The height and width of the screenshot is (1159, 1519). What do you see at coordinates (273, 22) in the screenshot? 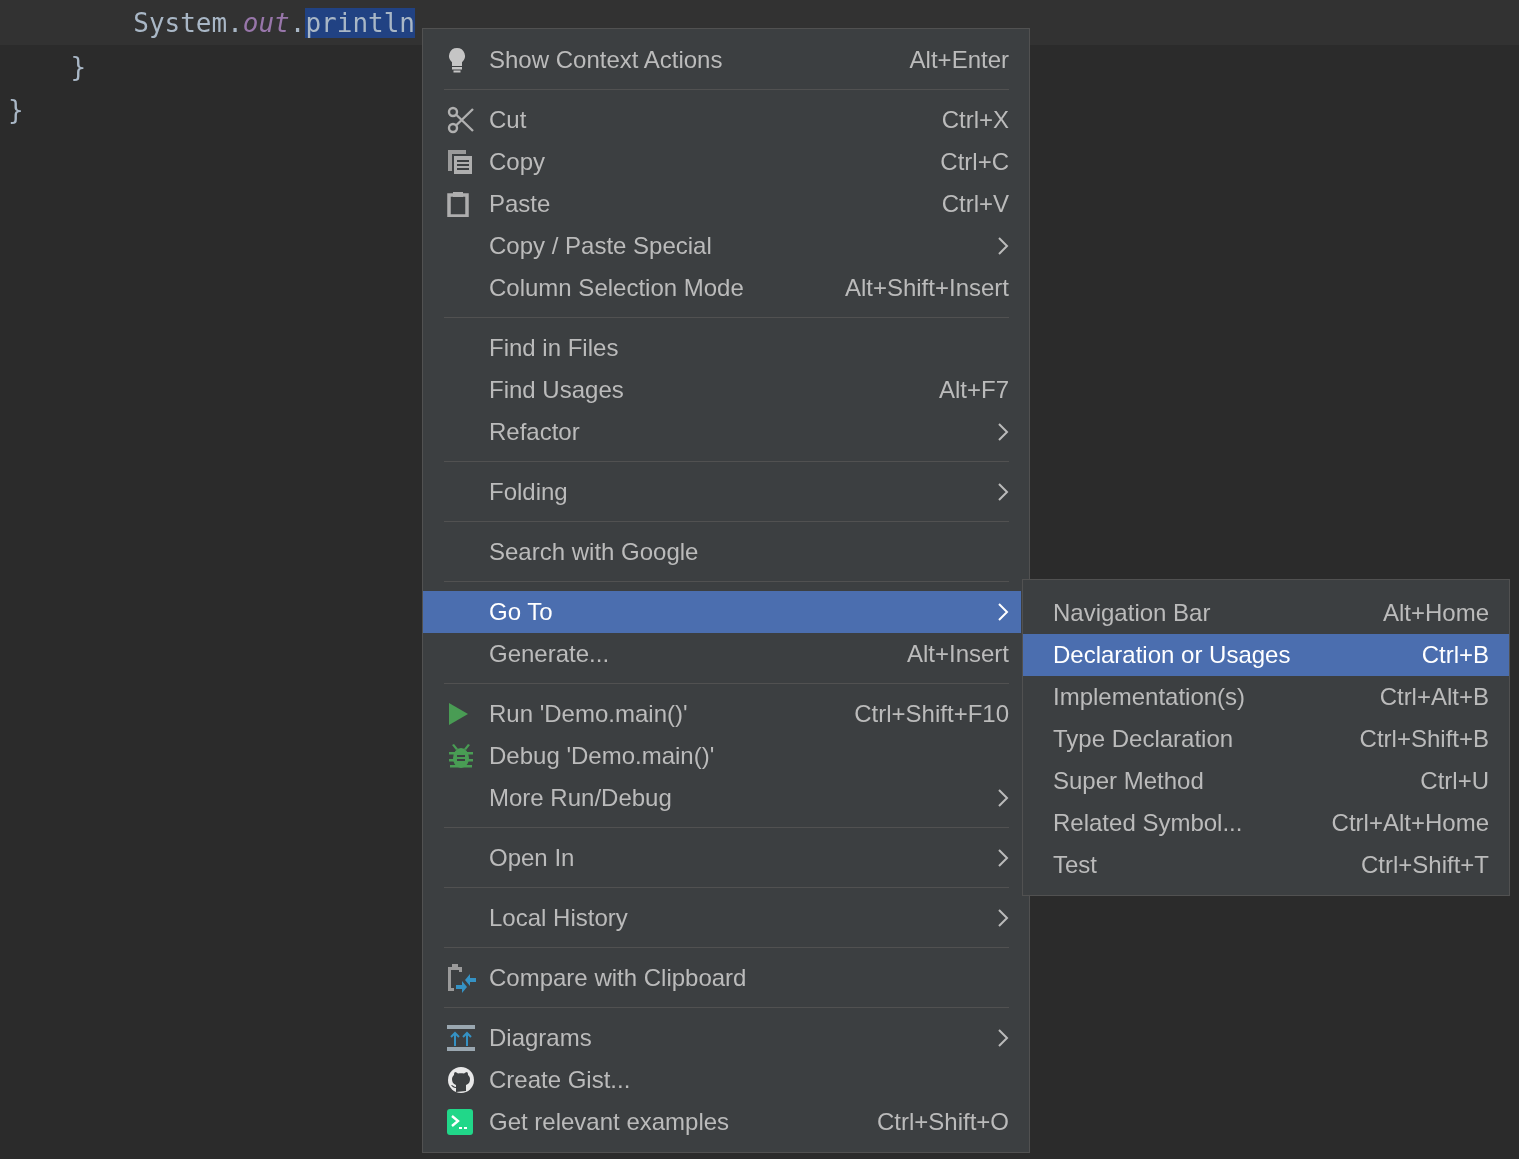
I see `code-line: System.out.println` at bounding box center [273, 22].